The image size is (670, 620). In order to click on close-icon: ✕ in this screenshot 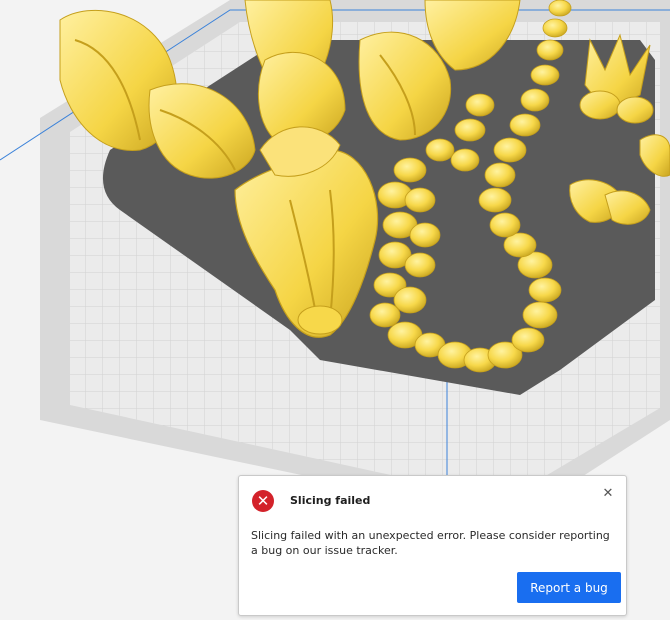, I will do `click(608, 494)`.